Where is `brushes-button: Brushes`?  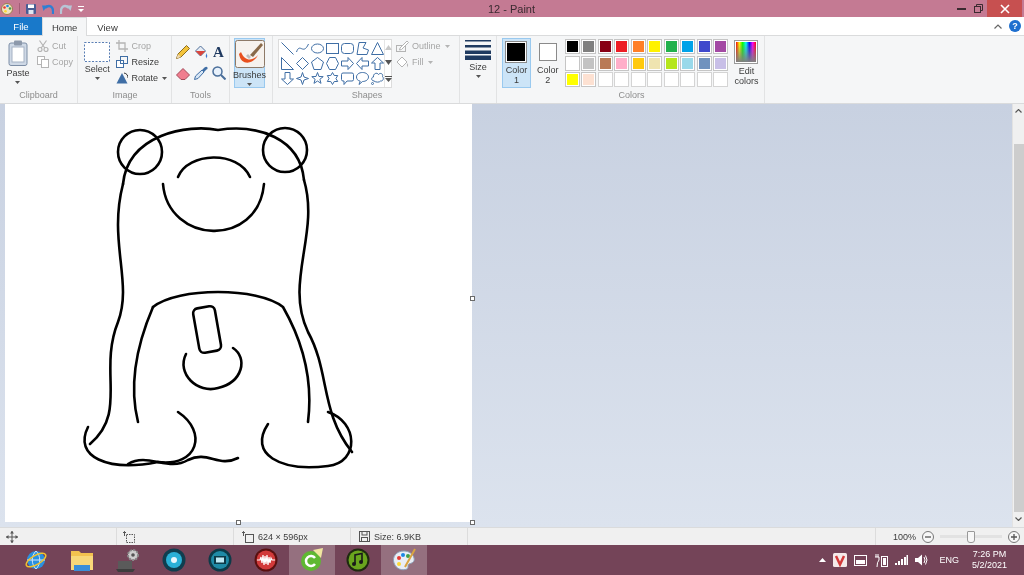
brushes-button: Brushes is located at coordinates (249, 63).